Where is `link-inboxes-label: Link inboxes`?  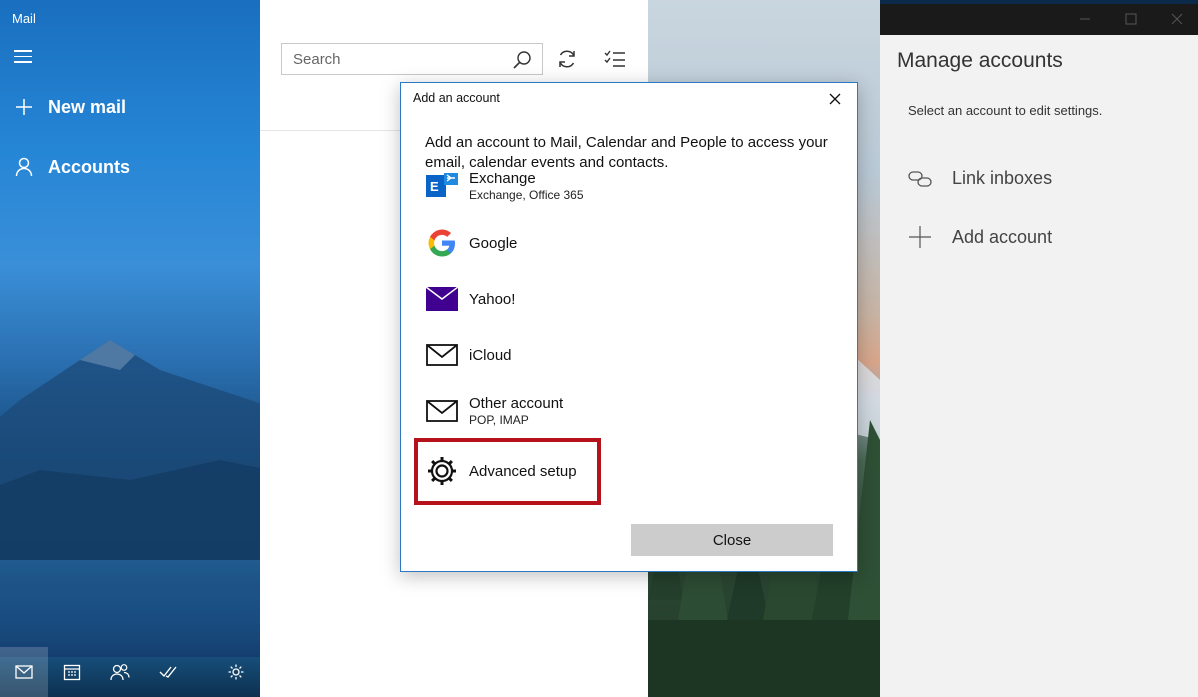
link-inboxes-label: Link inboxes is located at coordinates (1002, 178).